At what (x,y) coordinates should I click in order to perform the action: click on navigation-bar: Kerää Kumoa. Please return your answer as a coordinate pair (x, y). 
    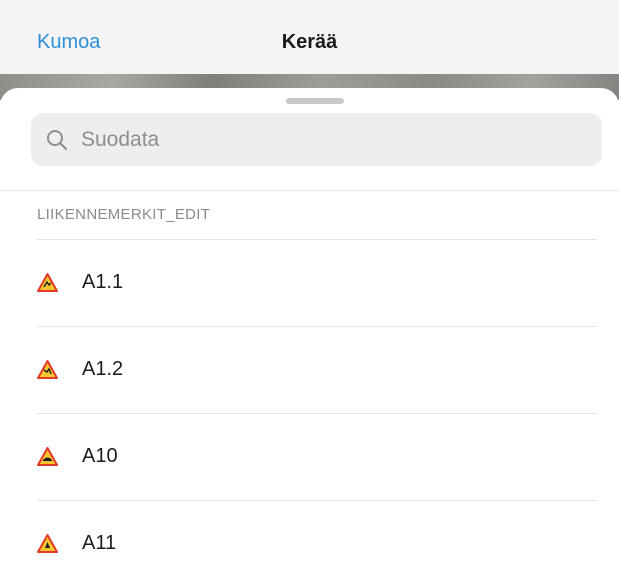
    Looking at the image, I should click on (309, 37).